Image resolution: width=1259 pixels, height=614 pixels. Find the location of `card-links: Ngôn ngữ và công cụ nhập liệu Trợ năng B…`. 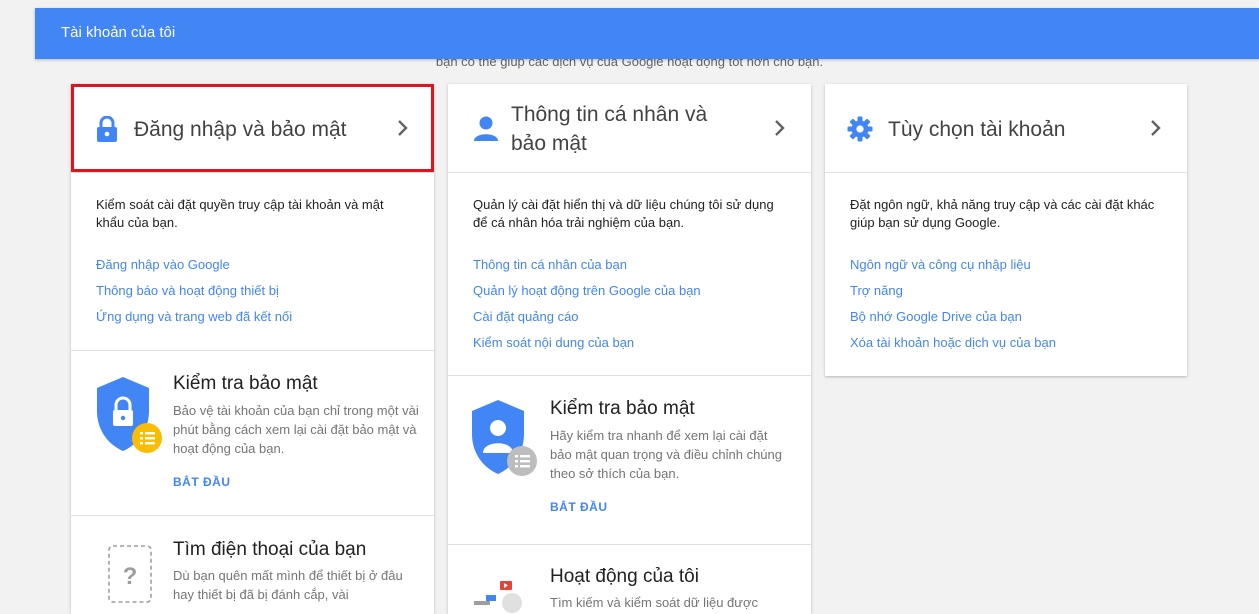

card-links: Ngôn ngữ và công cụ nhập liệu Trợ năng B… is located at coordinates (953, 308).